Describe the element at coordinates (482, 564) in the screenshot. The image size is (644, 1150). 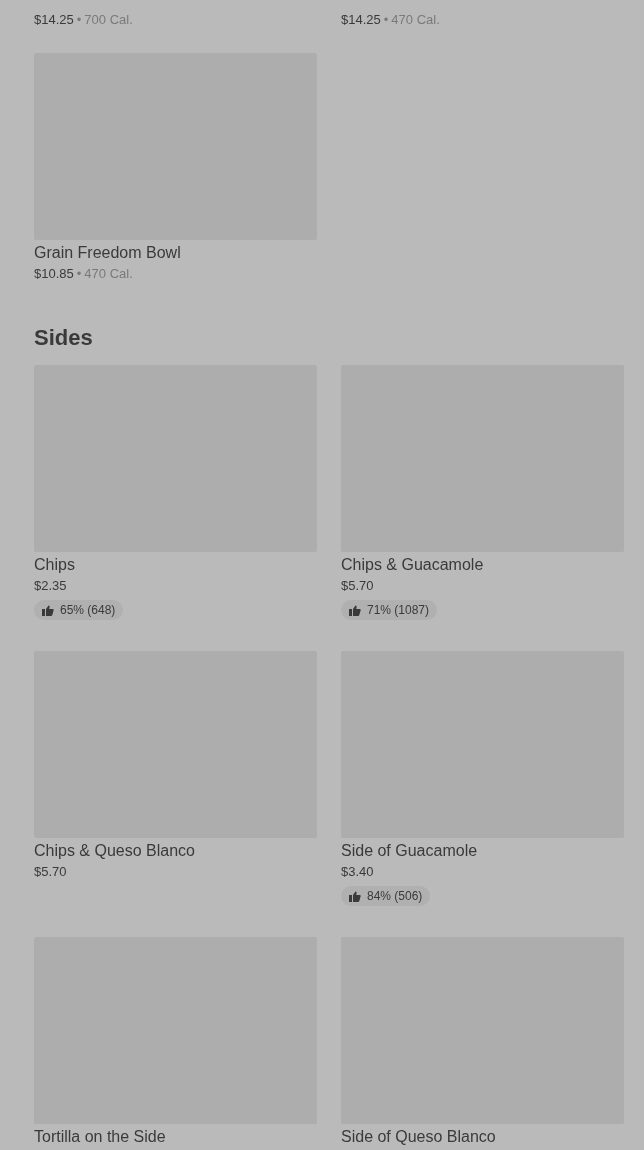
I see `item-name: Chips & Guacamole` at that location.